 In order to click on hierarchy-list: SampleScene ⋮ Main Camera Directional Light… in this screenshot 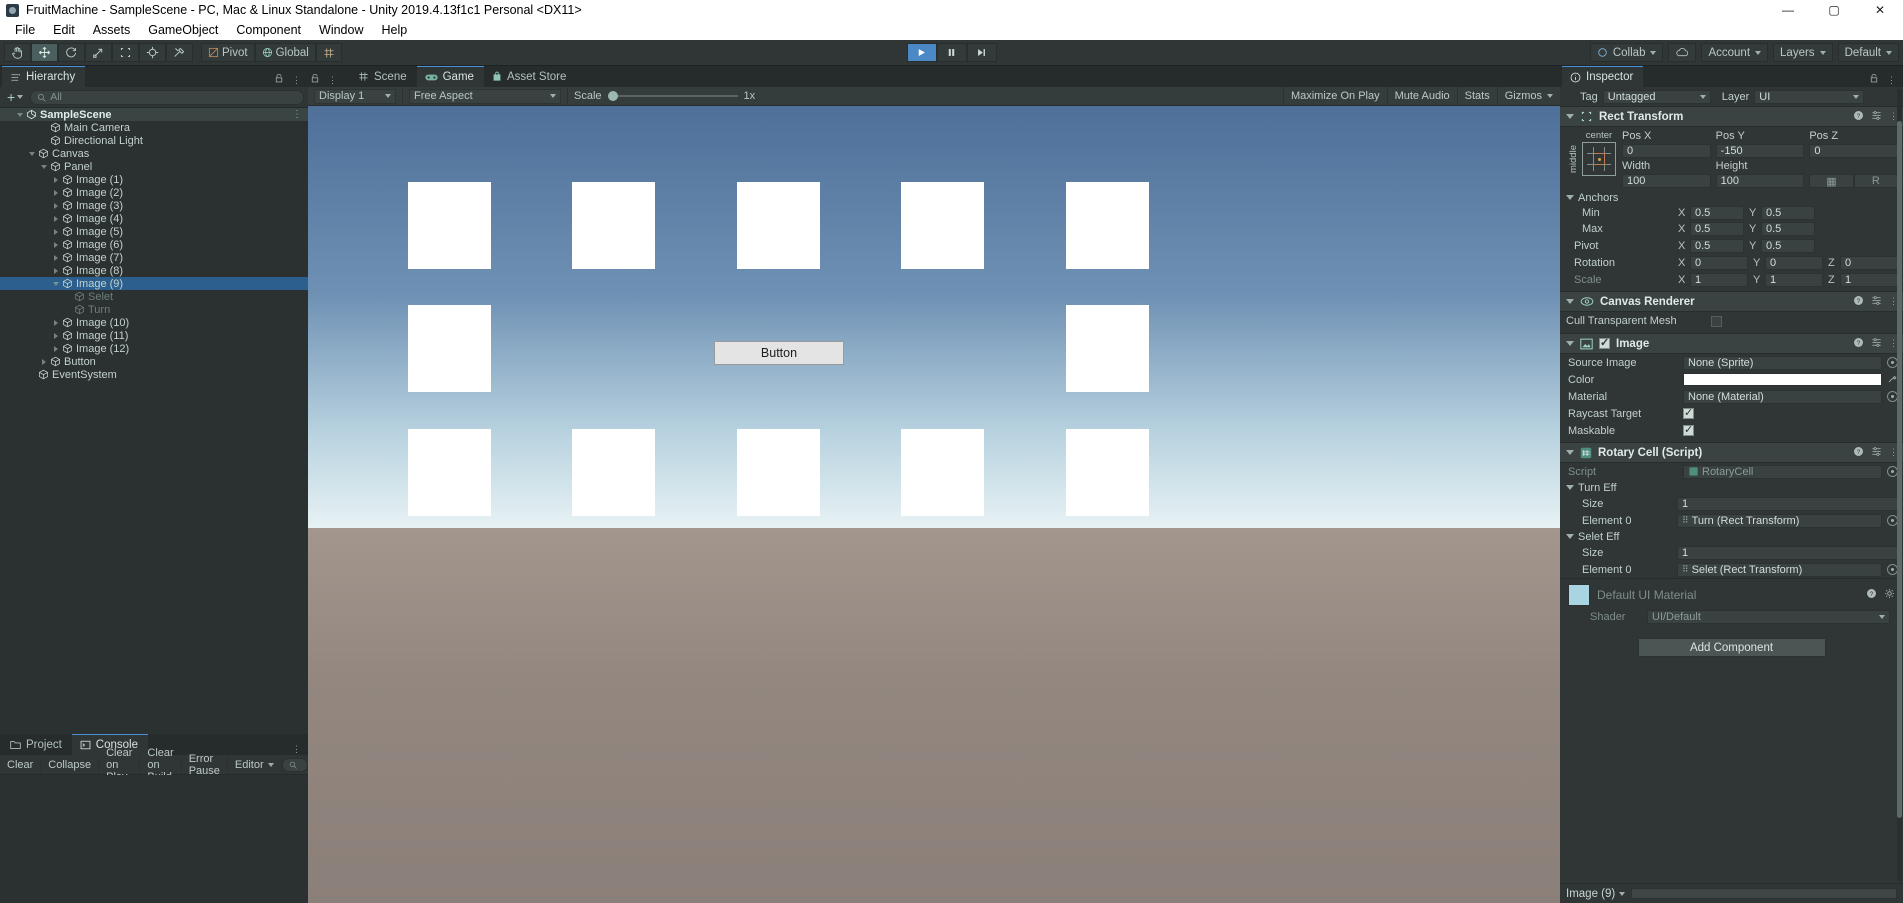, I will do `click(154, 421)`.